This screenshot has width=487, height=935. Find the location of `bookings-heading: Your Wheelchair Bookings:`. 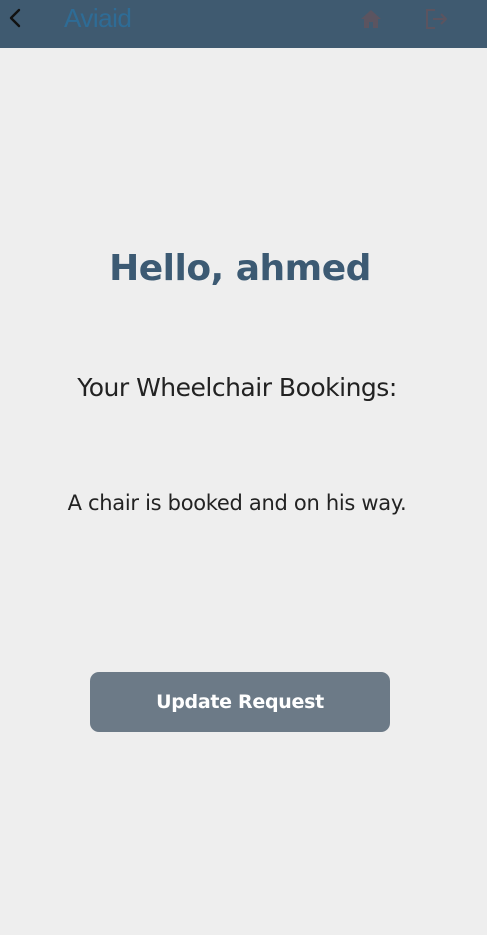

bookings-heading: Your Wheelchair Bookings: is located at coordinates (237, 387).